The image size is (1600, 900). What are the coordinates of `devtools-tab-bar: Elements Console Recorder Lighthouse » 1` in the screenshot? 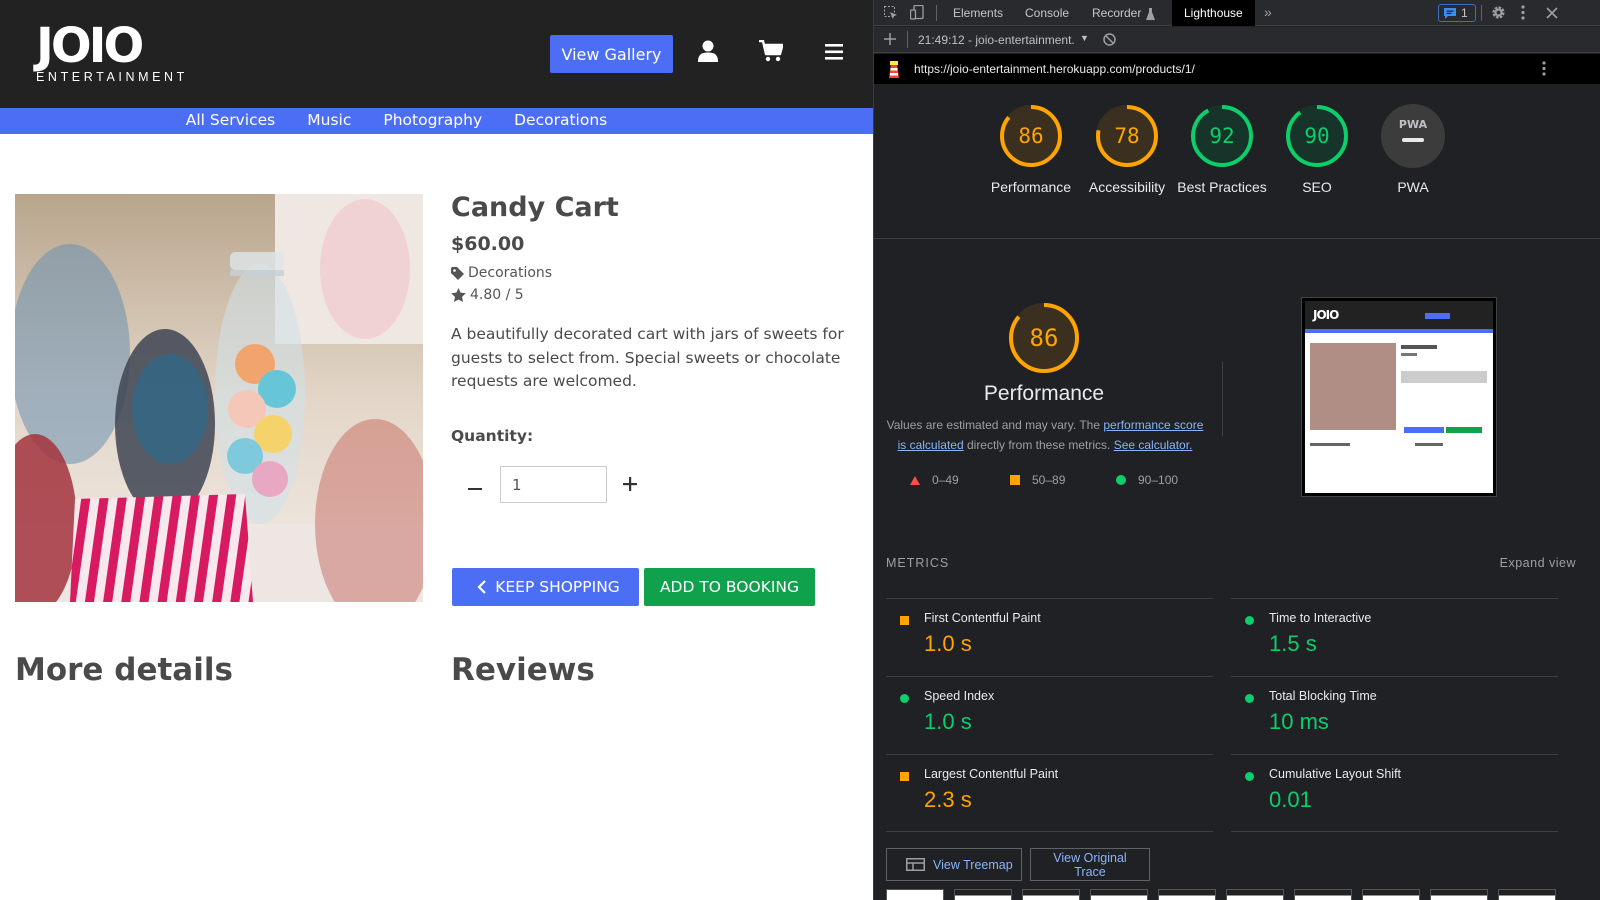 It's located at (1237, 13).